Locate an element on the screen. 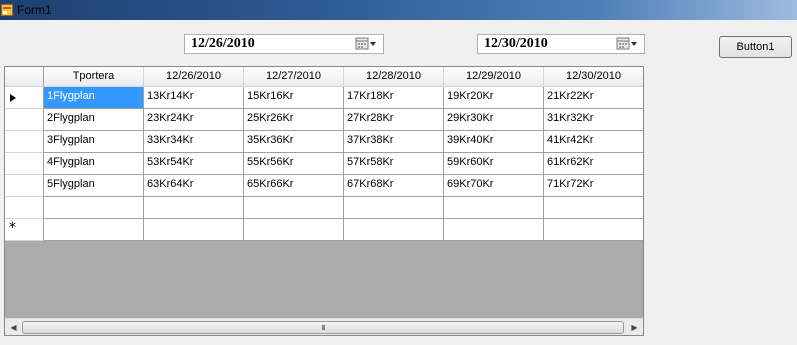  column-header-tportera: Tportera is located at coordinates (94, 77).